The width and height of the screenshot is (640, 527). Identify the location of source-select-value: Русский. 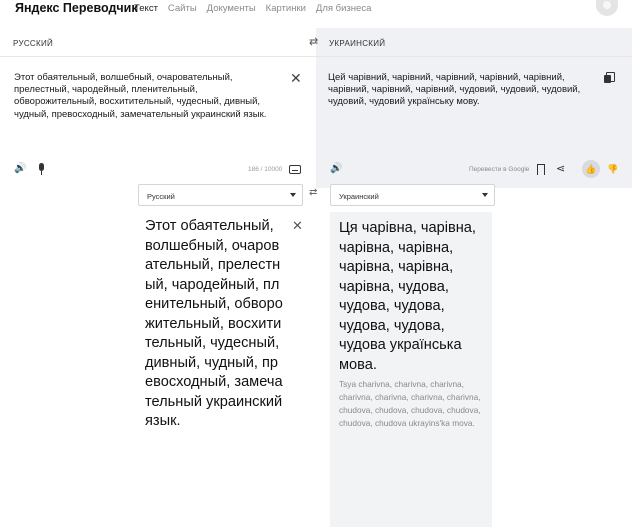
(161, 196).